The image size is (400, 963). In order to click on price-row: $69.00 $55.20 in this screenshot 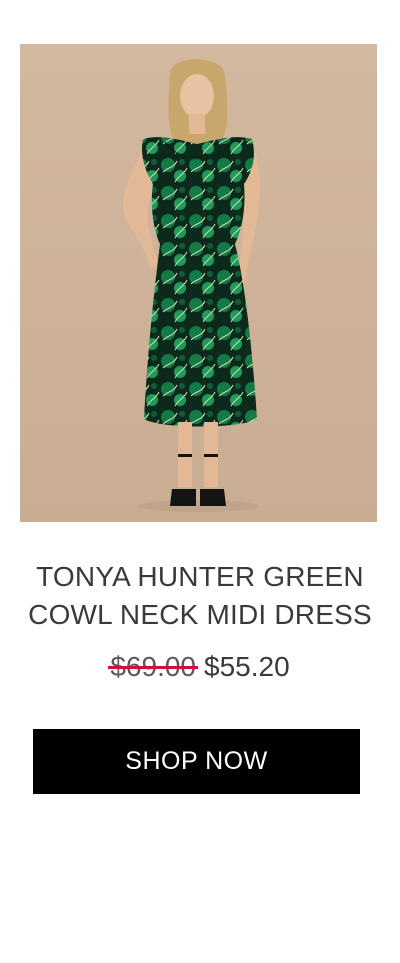, I will do `click(200, 667)`.